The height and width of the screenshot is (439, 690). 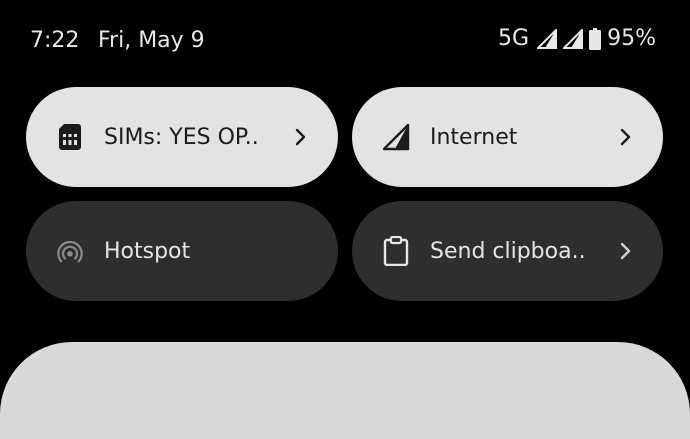 What do you see at coordinates (396, 137) in the screenshot?
I see `signal-icon` at bounding box center [396, 137].